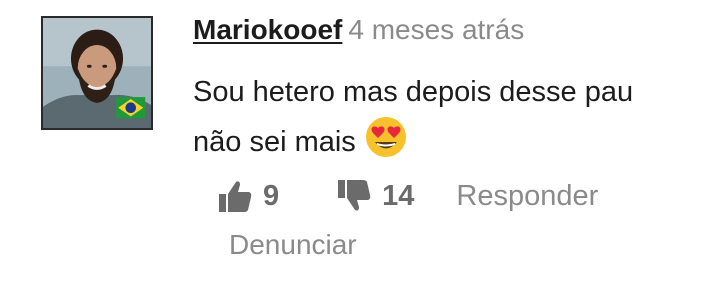 Image resolution: width=720 pixels, height=281 pixels. I want to click on avatar-photo, so click(97, 73).